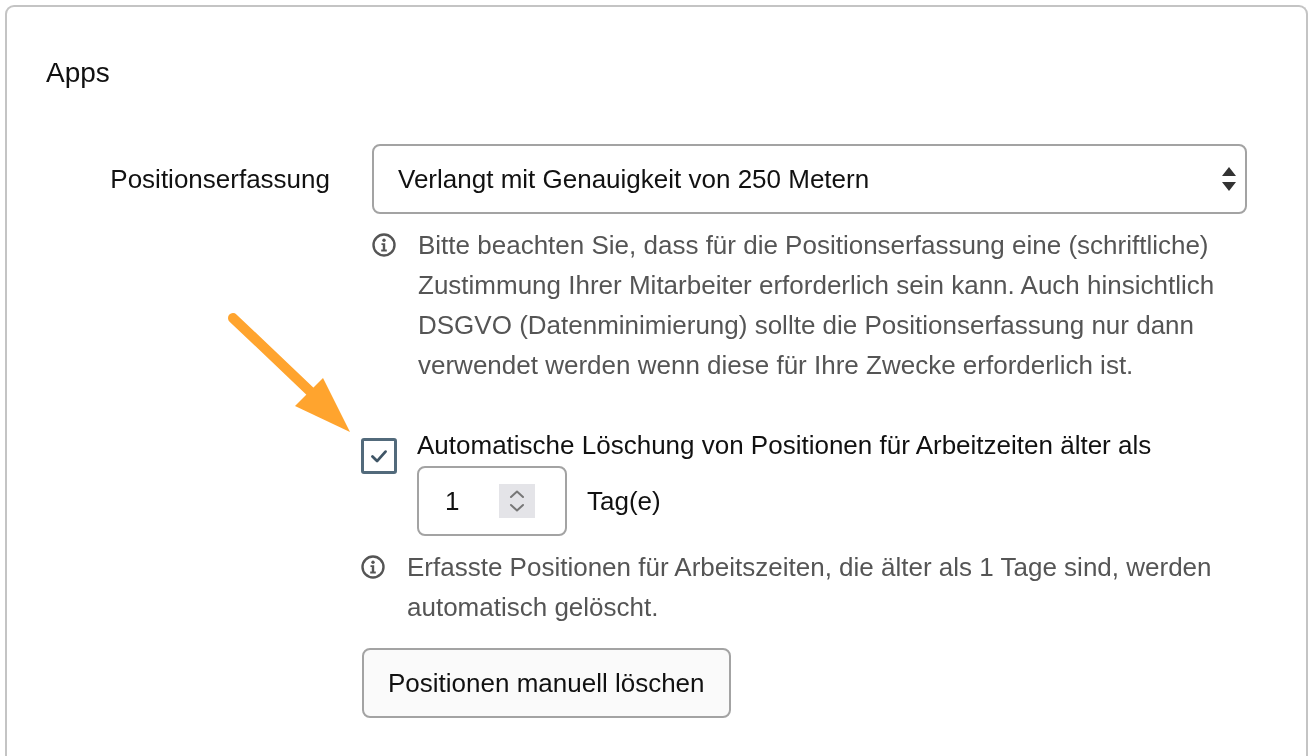  I want to click on sort-arrows-icon, so click(1229, 179).